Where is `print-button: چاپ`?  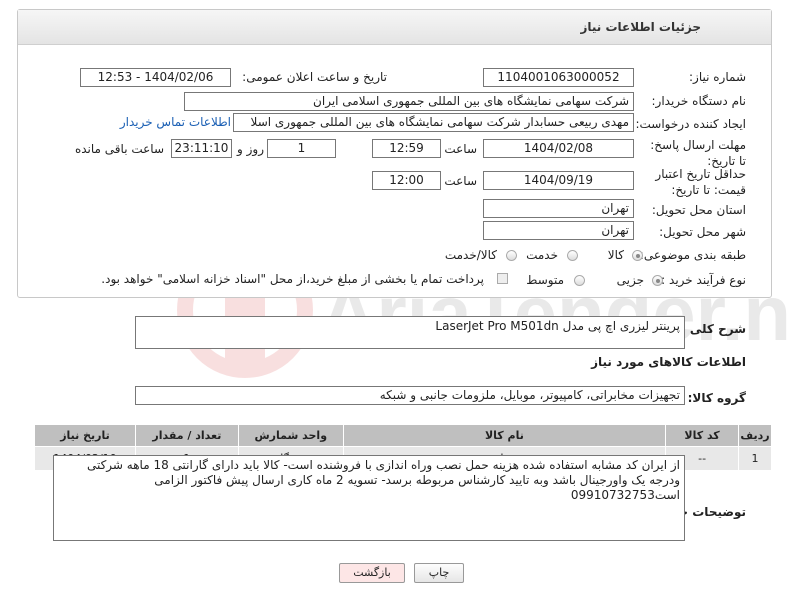
print-button: چاپ is located at coordinates (439, 573).